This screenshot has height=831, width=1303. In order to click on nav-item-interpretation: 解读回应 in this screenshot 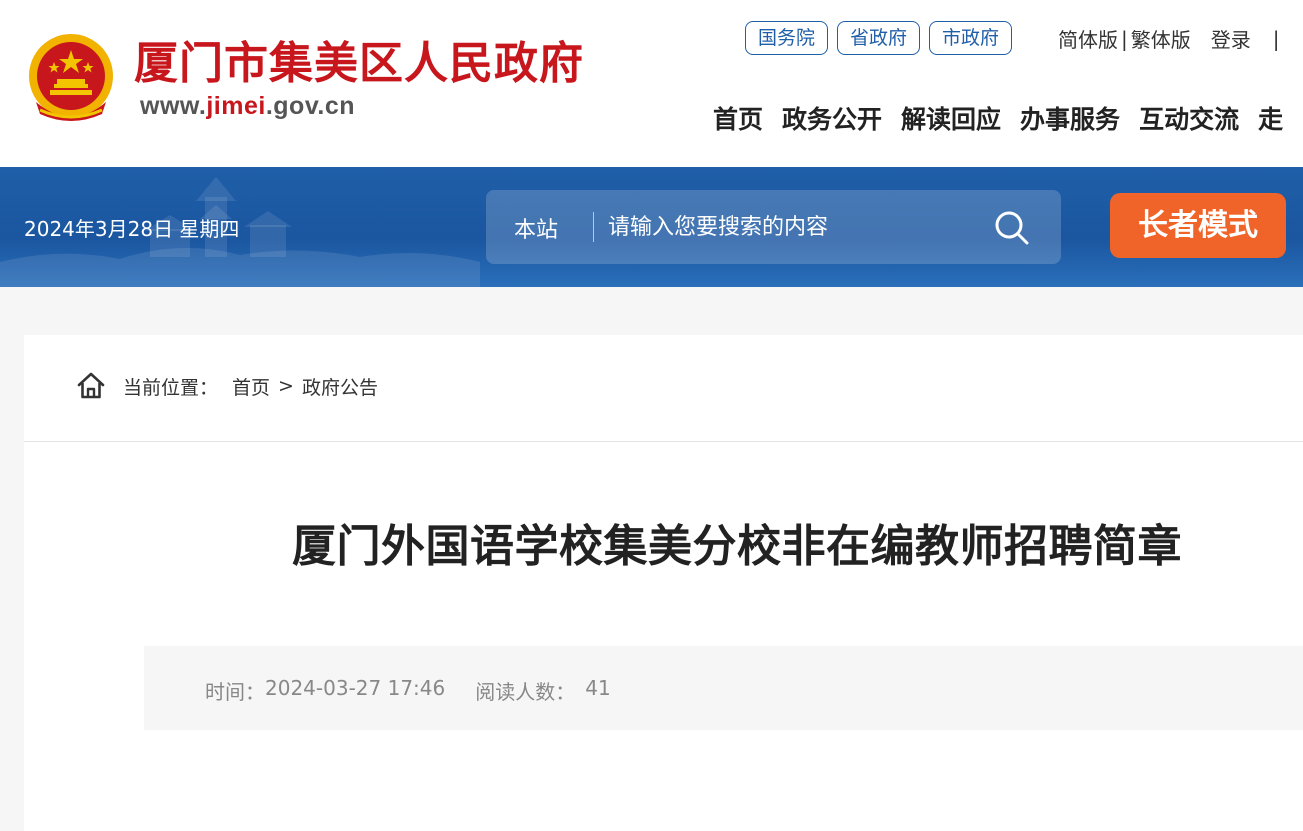, I will do `click(951, 118)`.